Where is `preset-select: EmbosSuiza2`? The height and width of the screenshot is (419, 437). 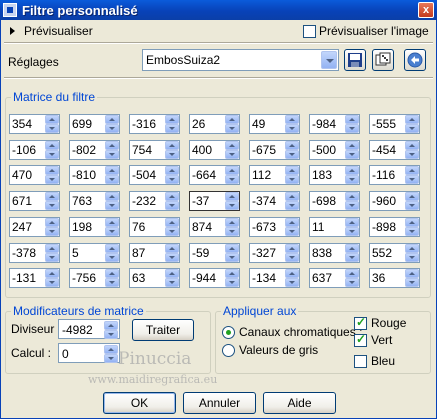 preset-select: EmbosSuiza2 is located at coordinates (240, 60).